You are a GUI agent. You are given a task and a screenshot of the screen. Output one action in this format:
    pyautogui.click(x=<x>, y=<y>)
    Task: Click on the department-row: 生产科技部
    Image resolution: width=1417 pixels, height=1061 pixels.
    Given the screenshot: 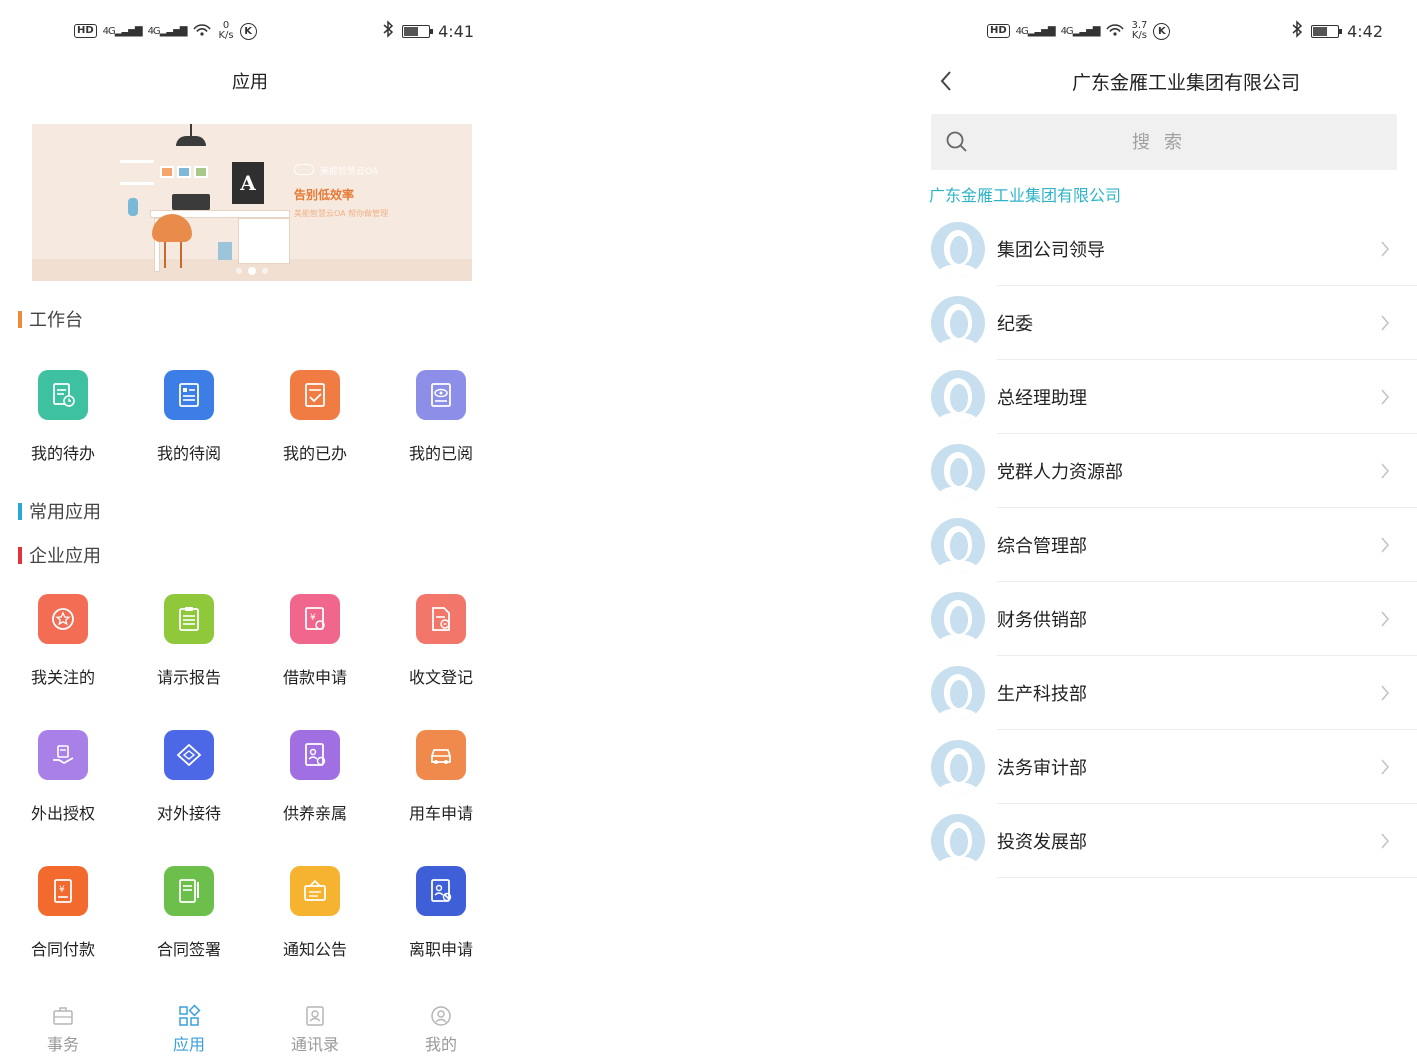 What is the action you would take?
    pyautogui.click(x=1166, y=693)
    